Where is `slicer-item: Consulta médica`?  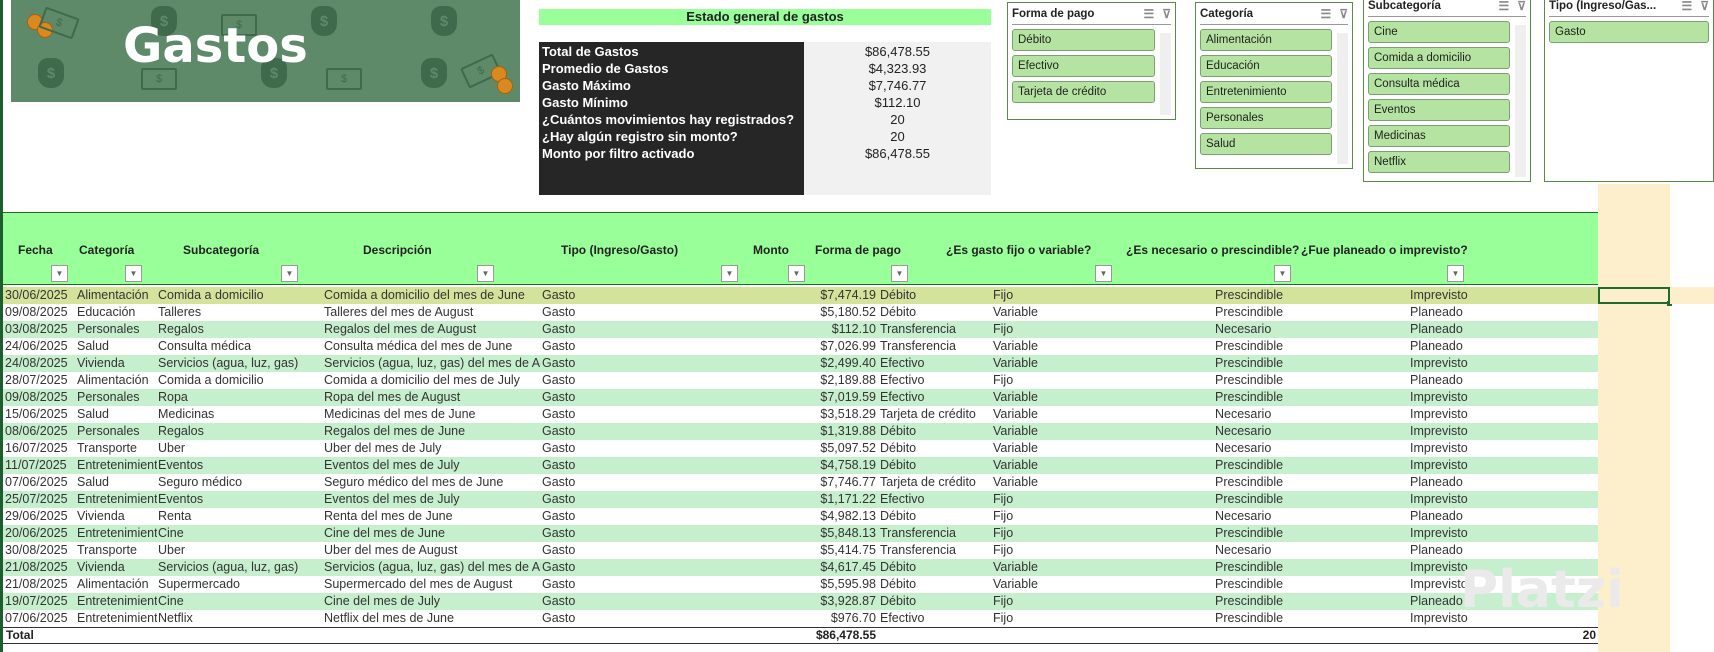
slicer-item: Consulta médica is located at coordinates (1439, 84).